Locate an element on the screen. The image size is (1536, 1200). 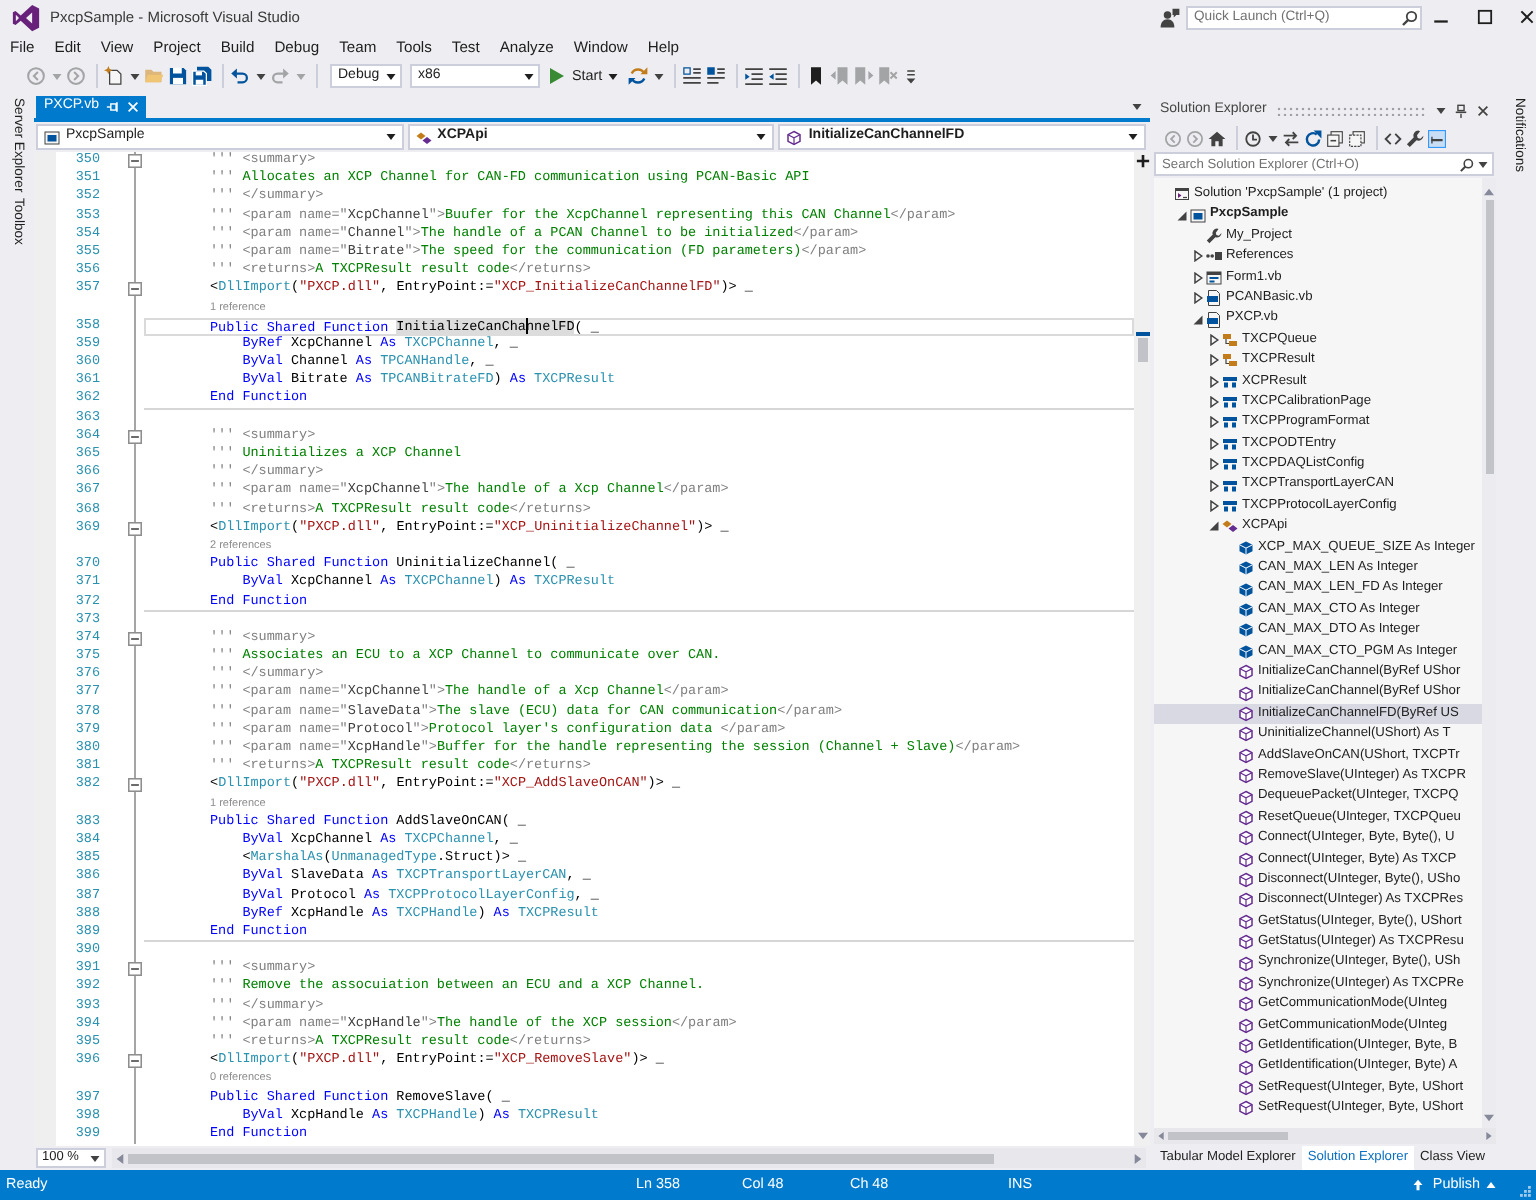
new-page-icon is located at coordinates (114, 76).